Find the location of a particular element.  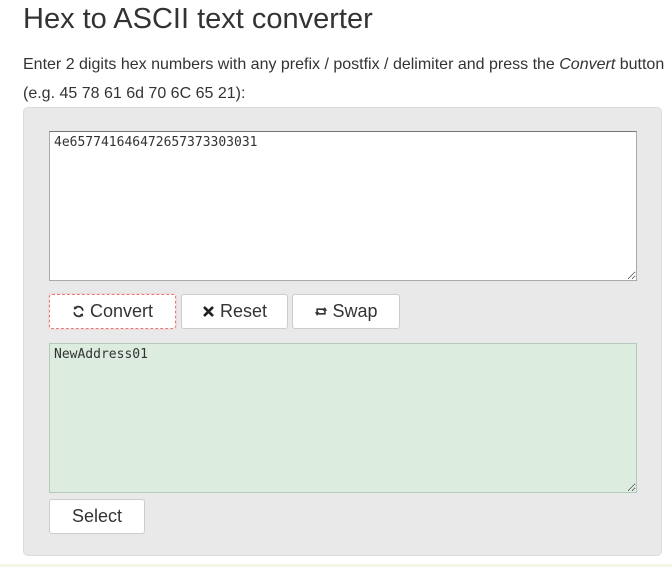

convert-button: Convert is located at coordinates (112, 311).